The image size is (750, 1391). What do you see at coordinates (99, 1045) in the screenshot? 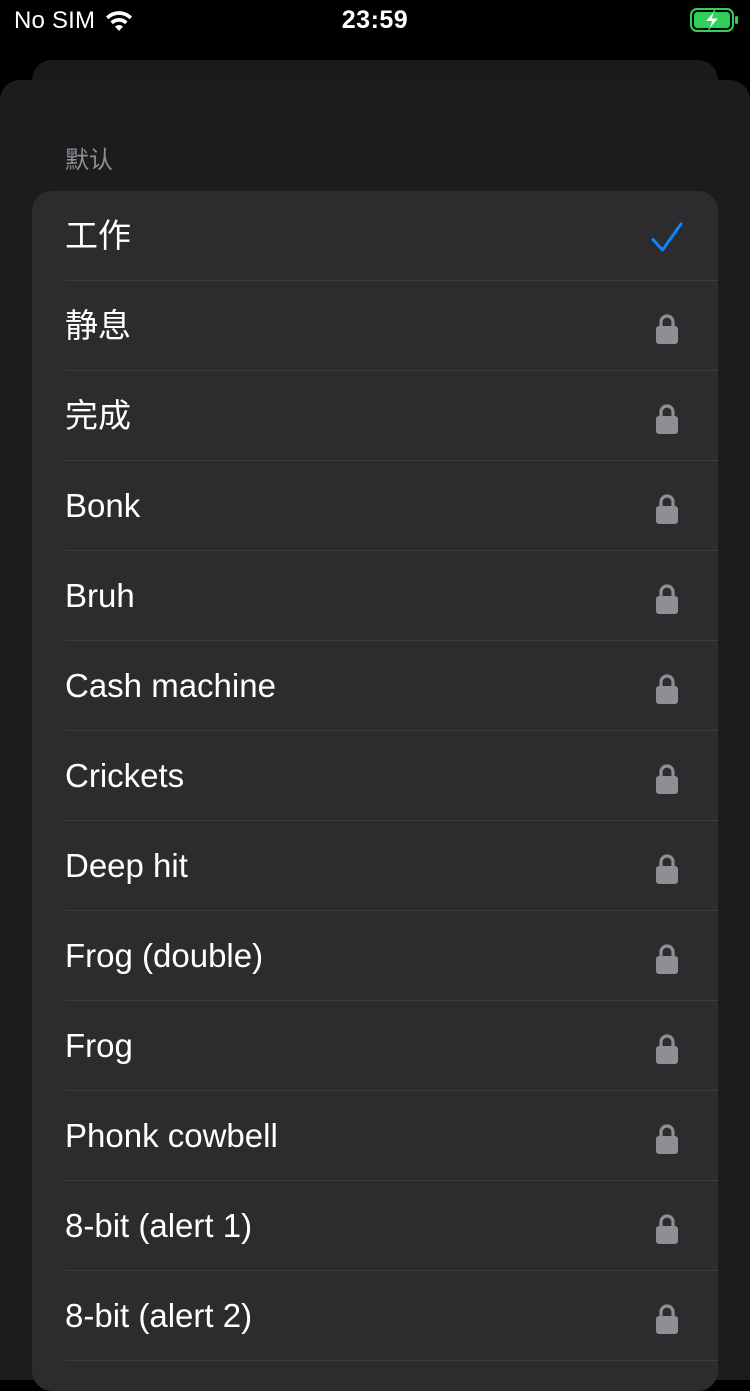
I see `sound-option-label: Frog` at bounding box center [99, 1045].